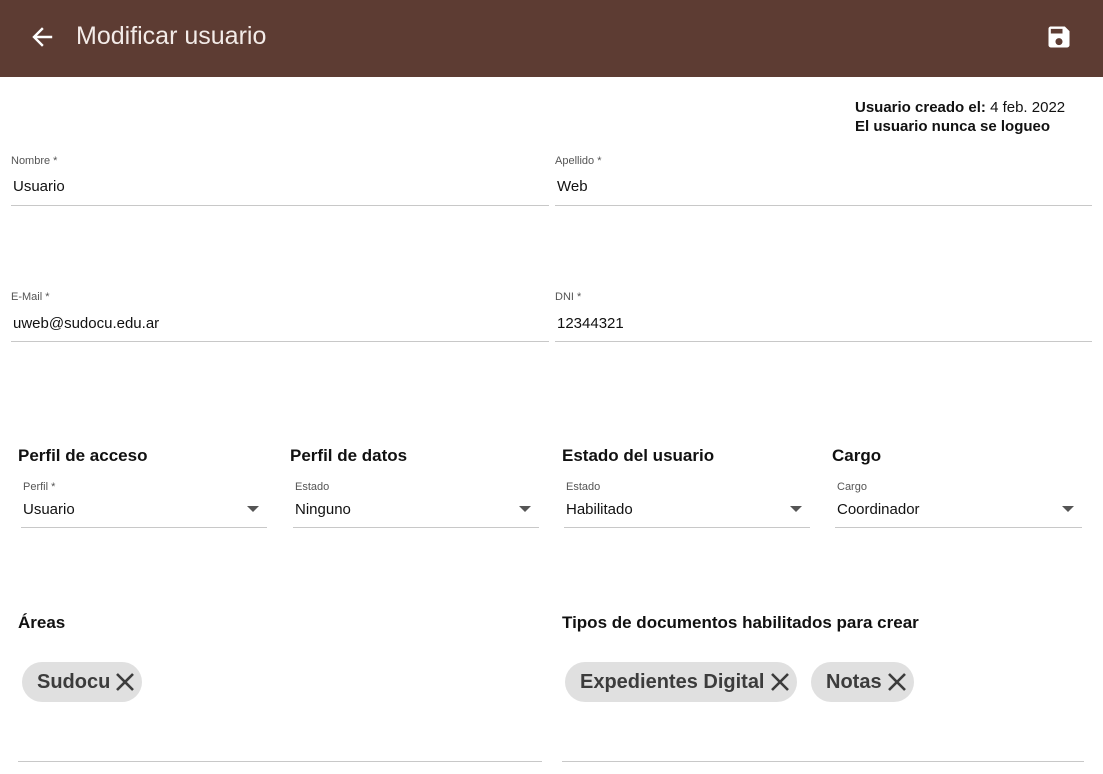 The width and height of the screenshot is (1103, 774). Describe the element at coordinates (823, 316) in the screenshot. I see `dni-field: DNI * 12344321` at that location.